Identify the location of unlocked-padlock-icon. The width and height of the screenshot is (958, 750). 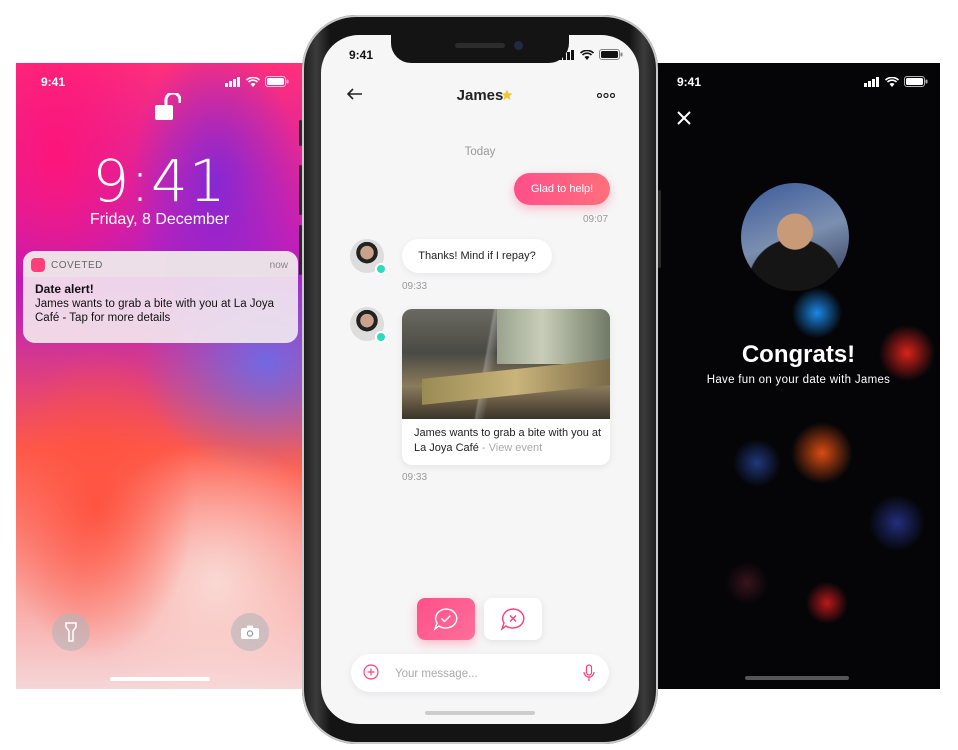
(168, 106).